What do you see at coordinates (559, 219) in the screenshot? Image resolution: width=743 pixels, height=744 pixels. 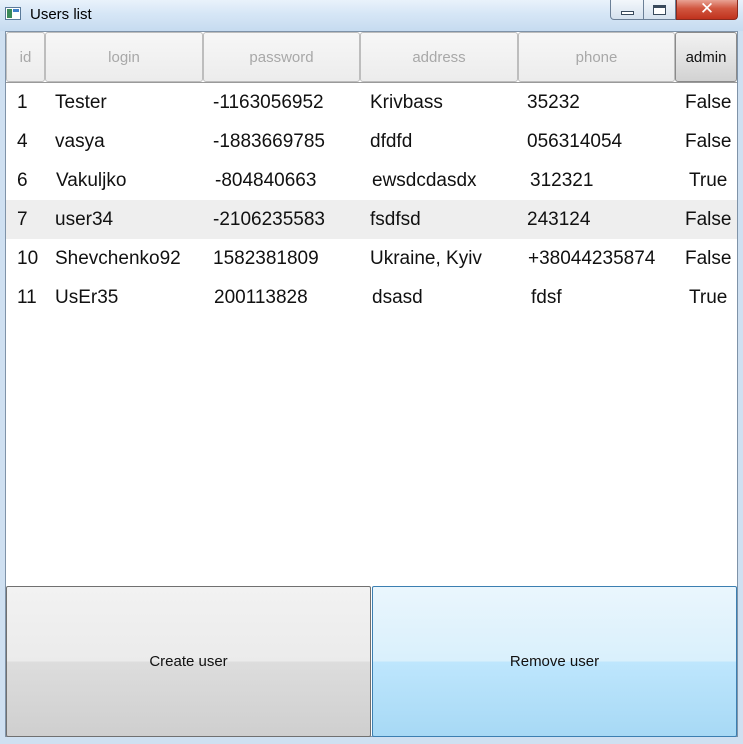 I see `cell-phone: 243124` at bounding box center [559, 219].